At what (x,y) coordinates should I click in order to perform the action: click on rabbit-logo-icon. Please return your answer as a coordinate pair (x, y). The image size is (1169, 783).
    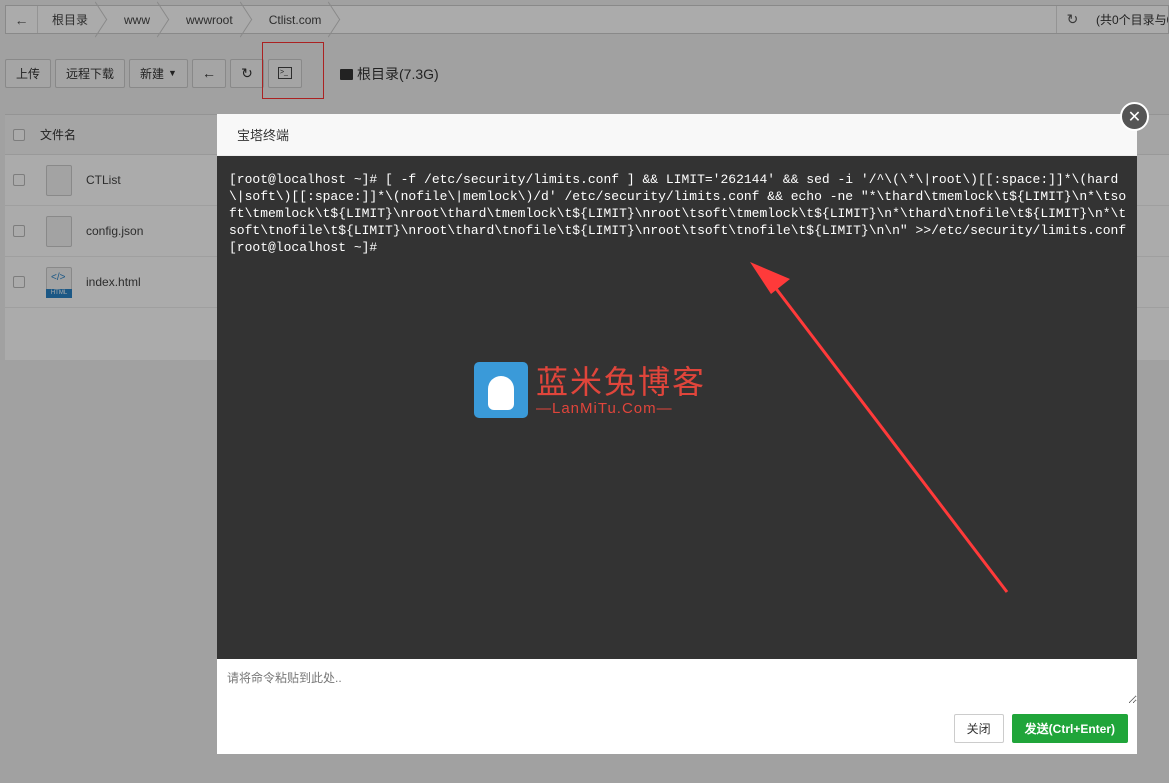
    Looking at the image, I should click on (501, 390).